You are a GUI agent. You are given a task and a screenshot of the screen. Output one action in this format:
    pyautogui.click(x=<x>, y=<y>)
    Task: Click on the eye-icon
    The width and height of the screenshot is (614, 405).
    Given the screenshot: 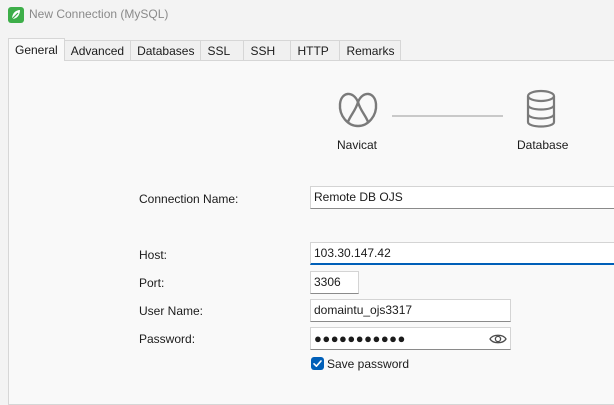 What is the action you would take?
    pyautogui.click(x=498, y=339)
    